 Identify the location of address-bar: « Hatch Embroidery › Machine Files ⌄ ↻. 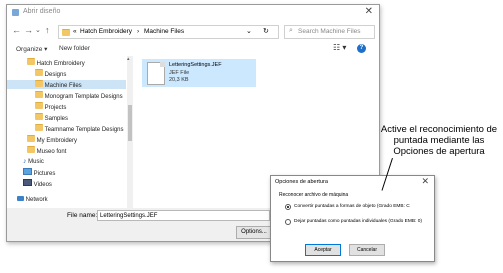
(168, 32).